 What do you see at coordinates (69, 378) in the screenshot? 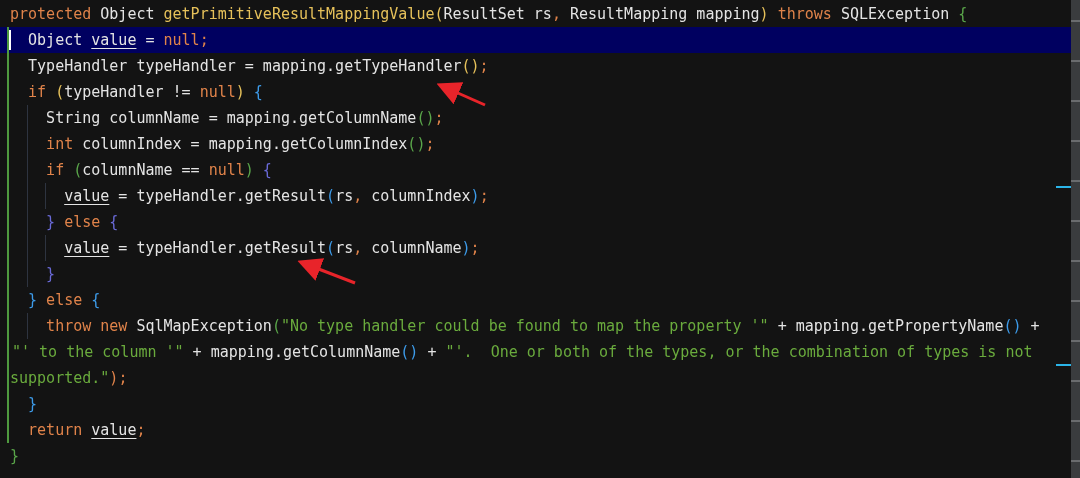
I see `code-line: supported.");` at bounding box center [69, 378].